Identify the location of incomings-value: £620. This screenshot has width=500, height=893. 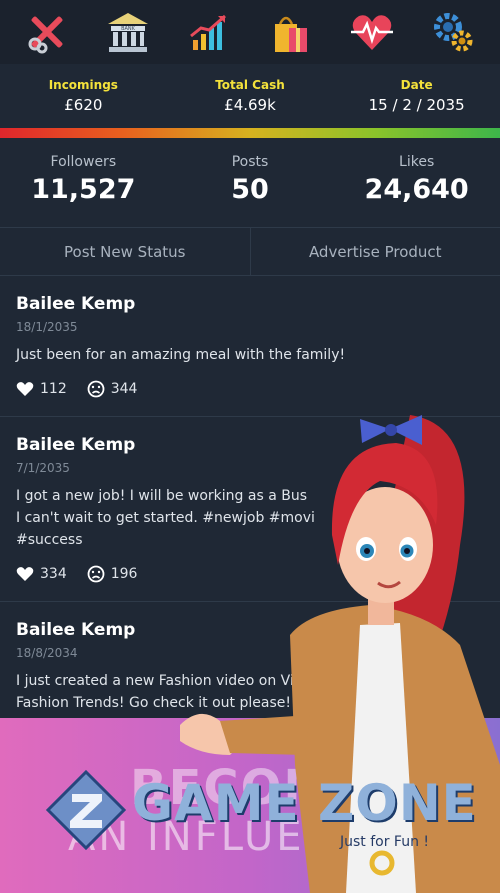
(83, 105).